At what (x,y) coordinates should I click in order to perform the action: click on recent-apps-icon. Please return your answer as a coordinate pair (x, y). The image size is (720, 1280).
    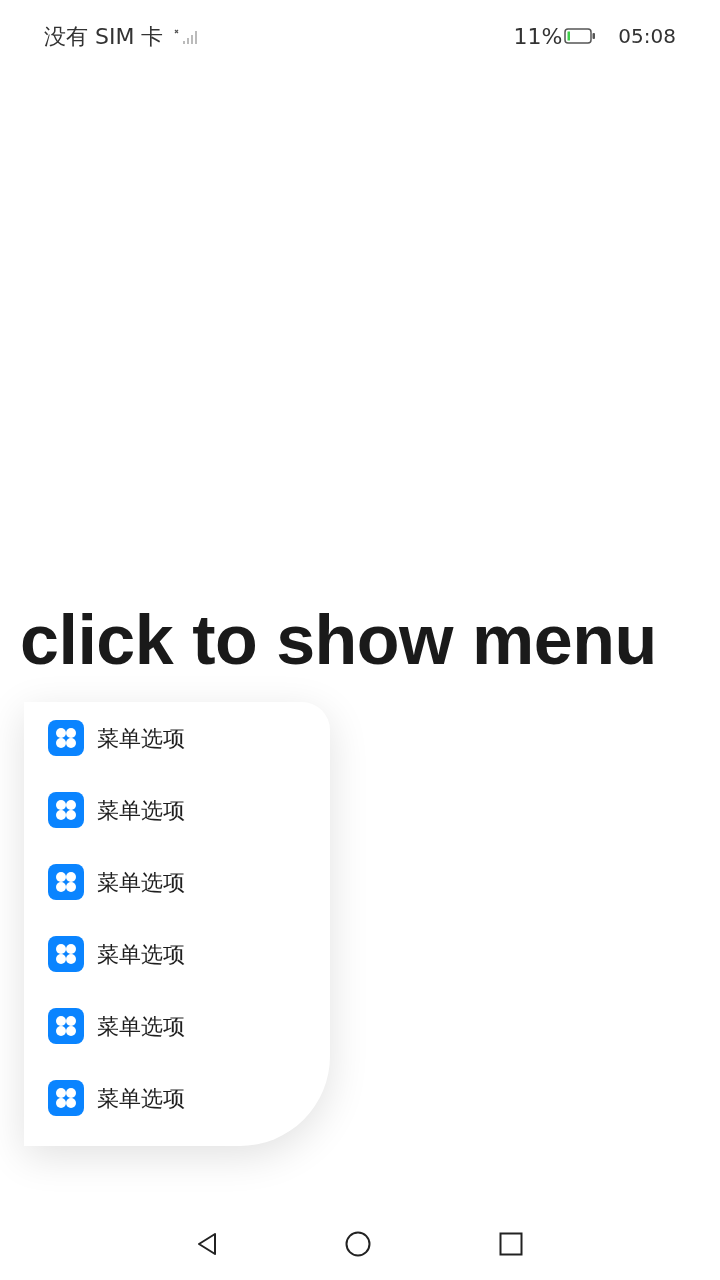
    Looking at the image, I should click on (511, 1244).